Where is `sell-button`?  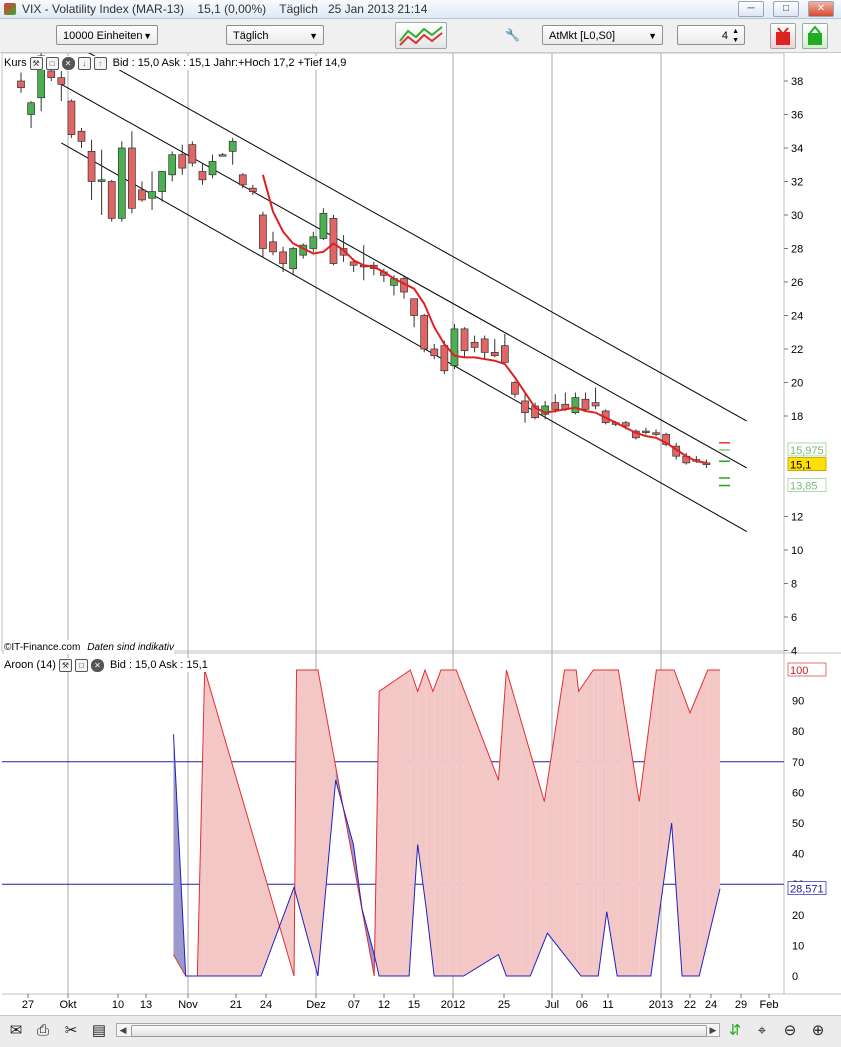
sell-button is located at coordinates (783, 36).